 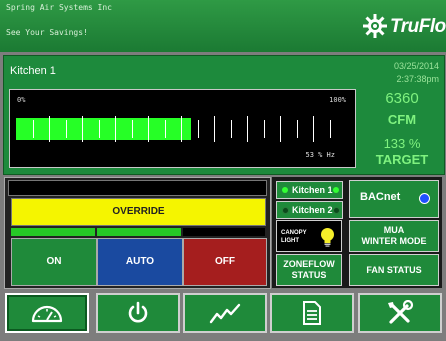 I want to click on truflow-logo: TruFlow, so click(x=404, y=26).